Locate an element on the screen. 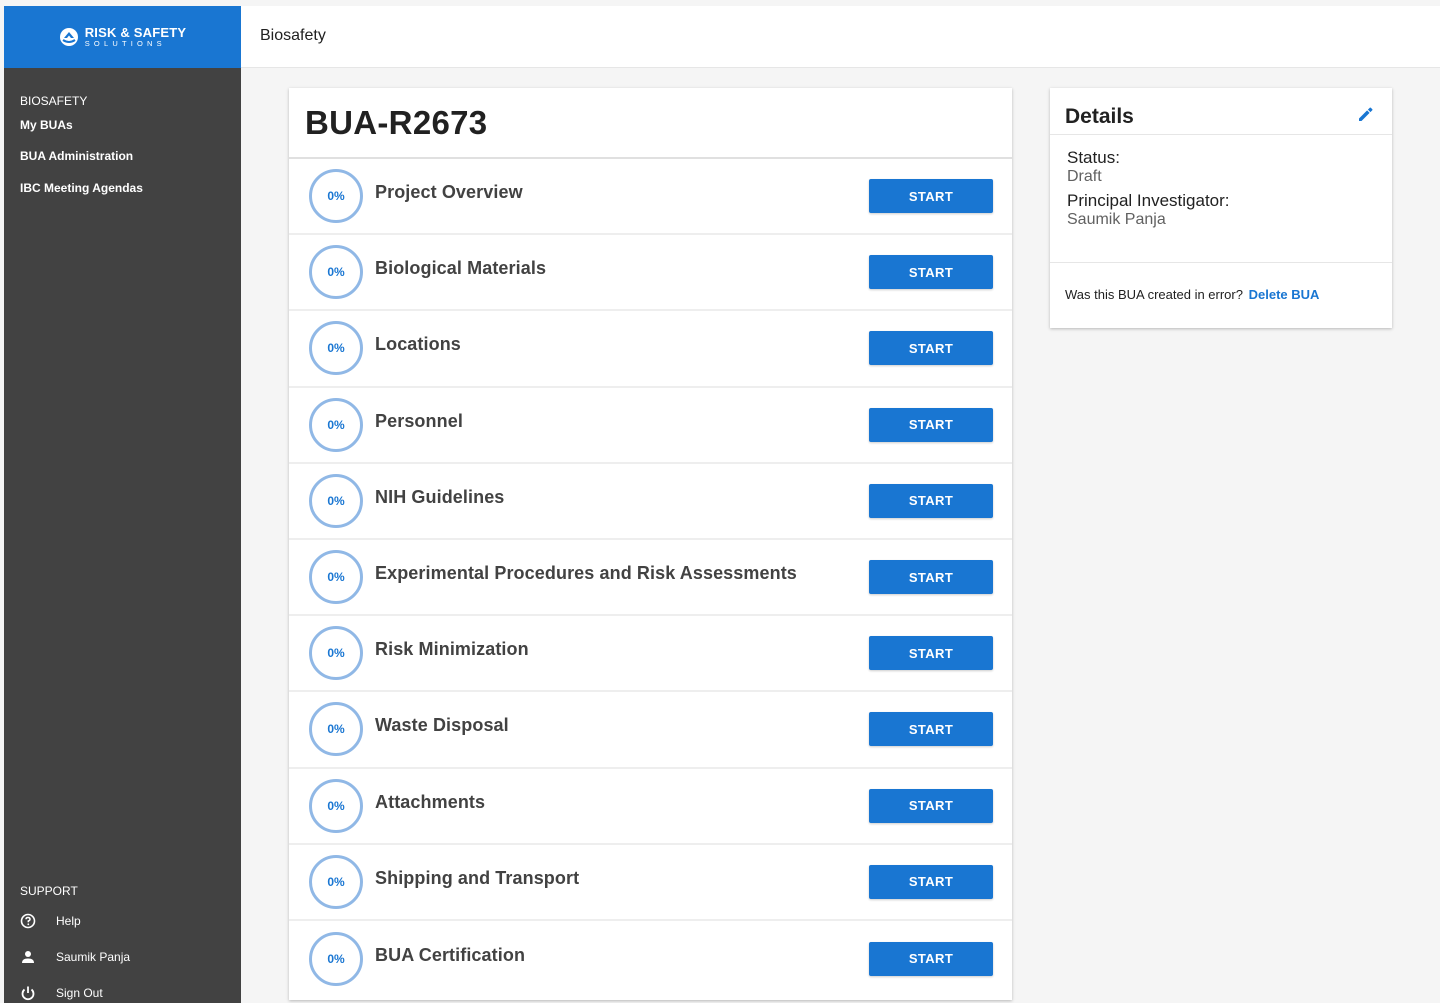 The height and width of the screenshot is (1003, 1440). page-title: Biosafety is located at coordinates (293, 35).